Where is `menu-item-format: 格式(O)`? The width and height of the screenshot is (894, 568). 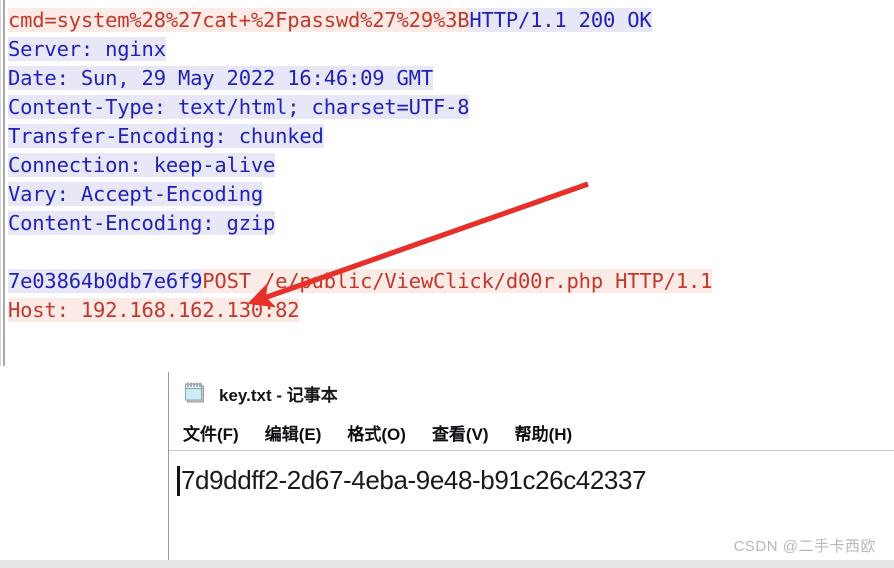
menu-item-format: 格式(O) is located at coordinates (376, 432).